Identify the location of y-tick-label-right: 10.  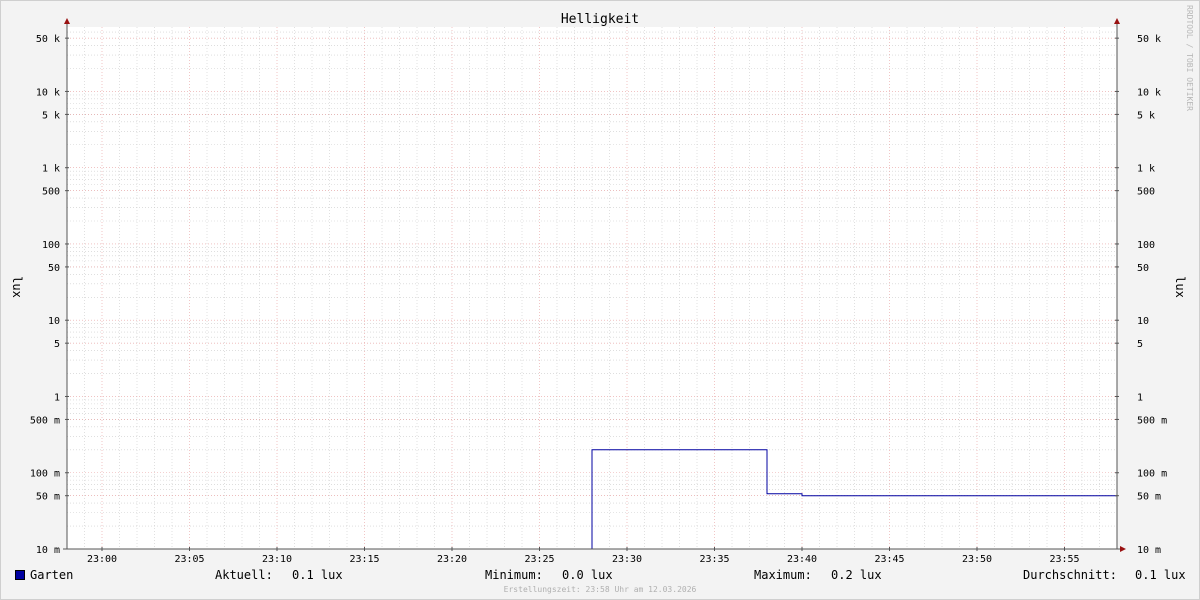
(1143, 321).